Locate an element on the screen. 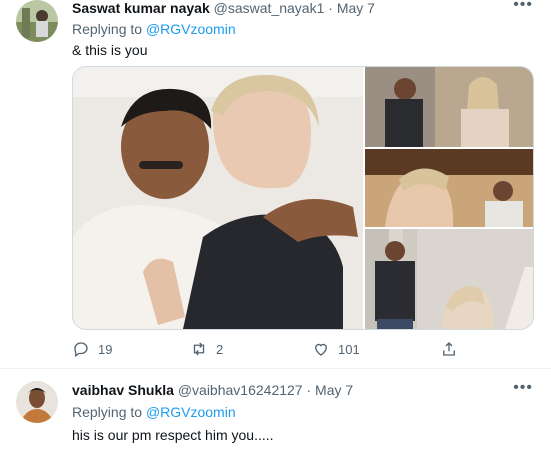 The height and width of the screenshot is (451, 551). display-name: Saswat kumar nayak is located at coordinates (141, 8).